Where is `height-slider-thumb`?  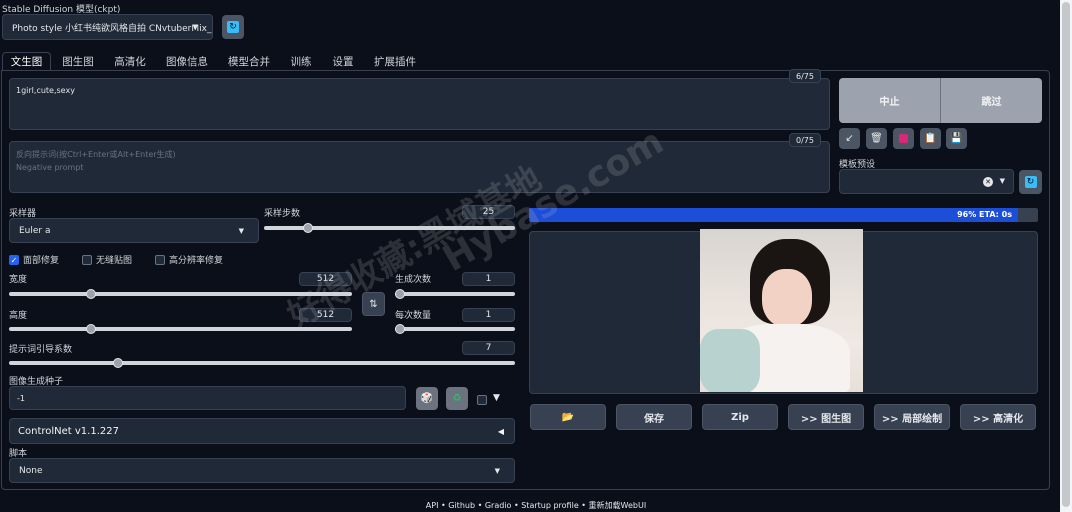 height-slider-thumb is located at coordinates (90, 329).